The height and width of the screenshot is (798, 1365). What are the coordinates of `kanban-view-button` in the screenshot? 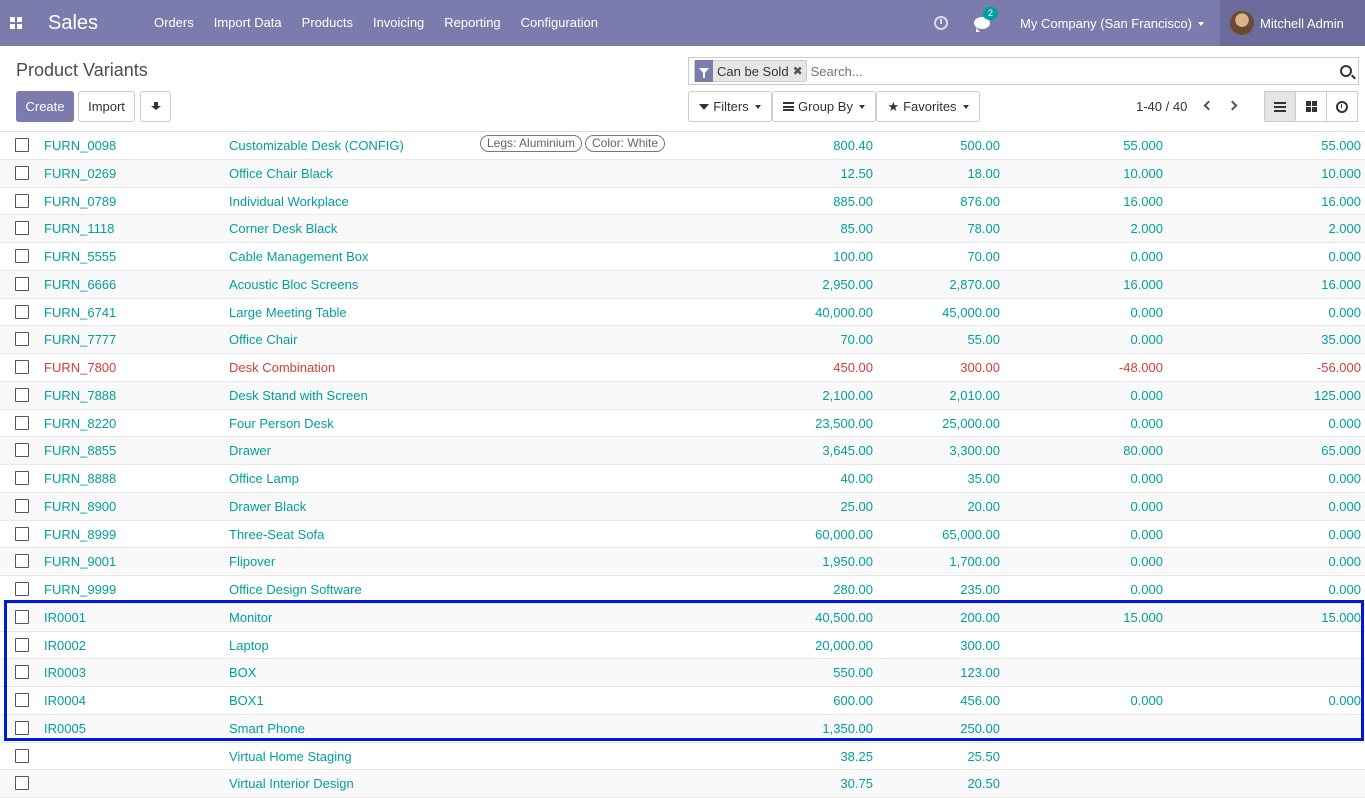 It's located at (1311, 106).